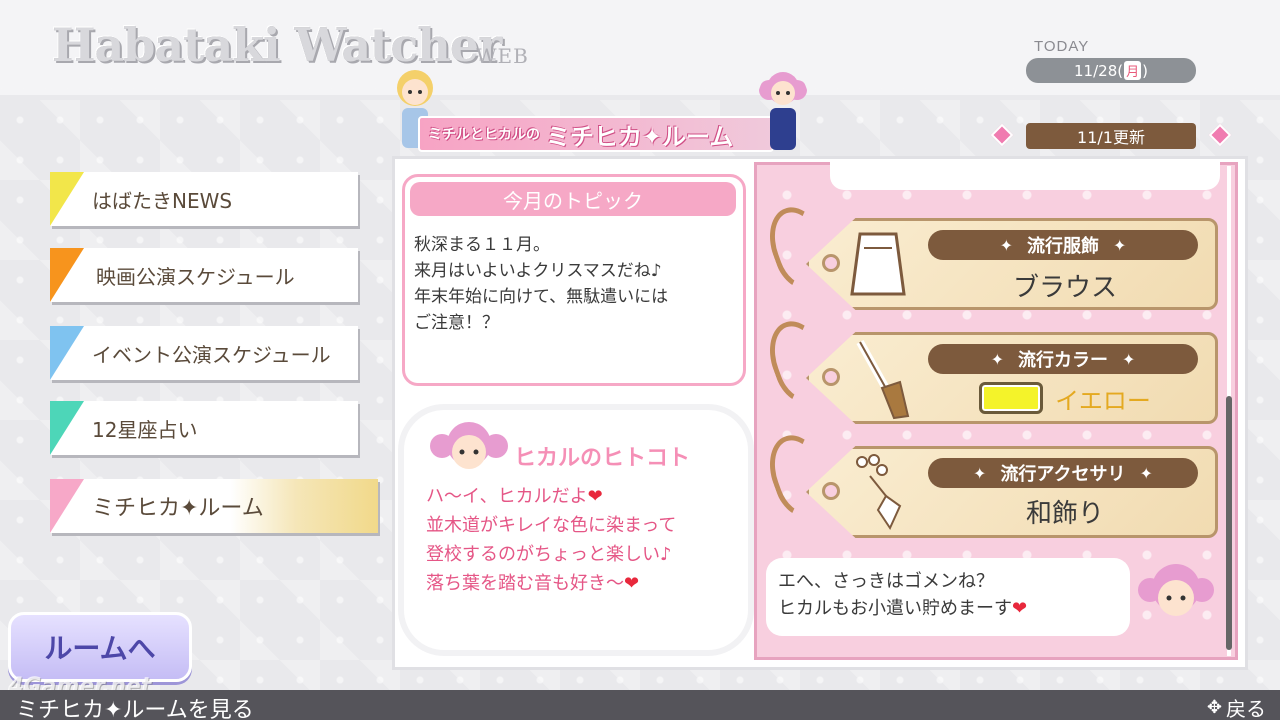 The height and width of the screenshot is (720, 1280). What do you see at coordinates (507, 496) in the screenshot?
I see `hitokoto-line: ハ～イ、ヒカルだよ` at bounding box center [507, 496].